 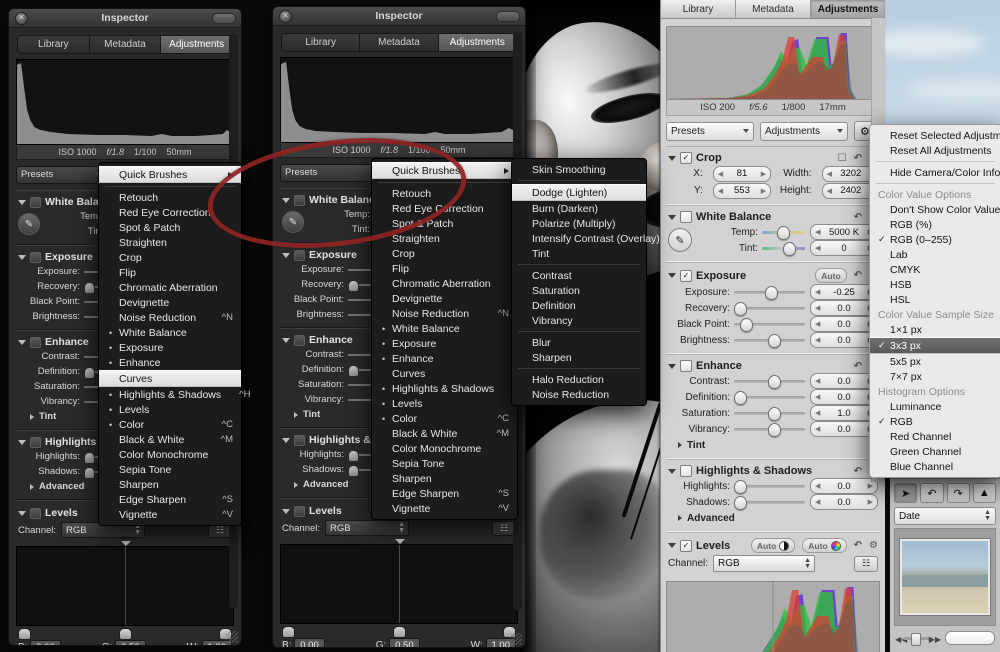 What do you see at coordinates (170, 242) in the screenshot?
I see `menu-item-straighten: Straighten` at bounding box center [170, 242].